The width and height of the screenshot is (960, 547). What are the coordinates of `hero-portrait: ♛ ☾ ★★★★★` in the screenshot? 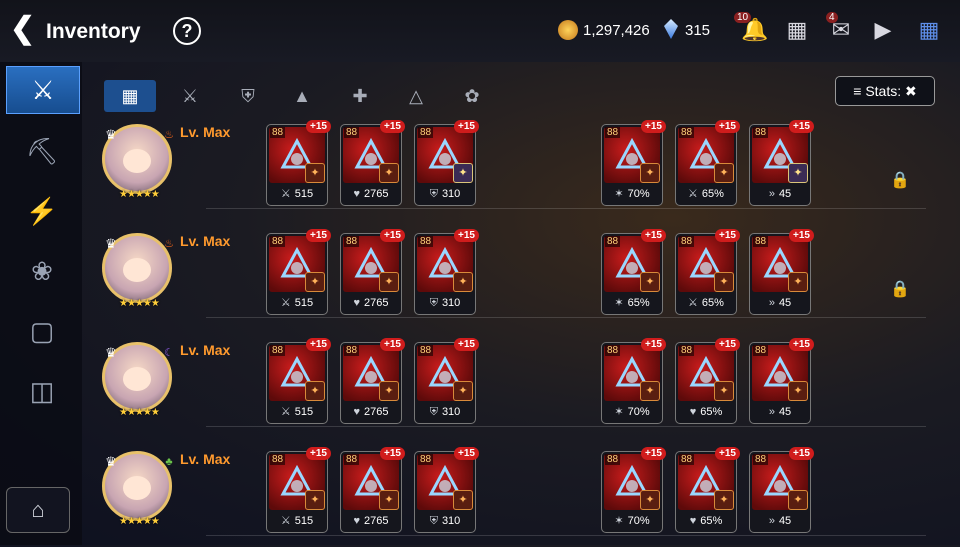 It's located at (138, 380).